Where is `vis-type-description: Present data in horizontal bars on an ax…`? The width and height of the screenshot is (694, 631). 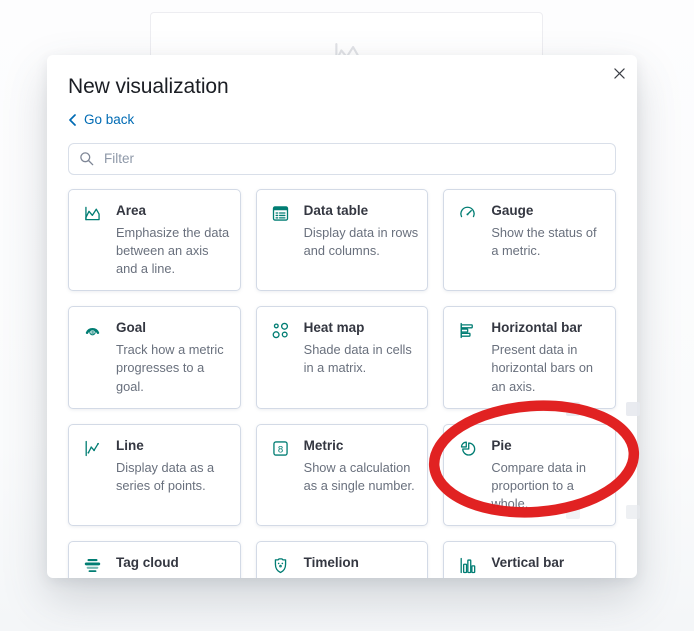 vis-type-description: Present data in horizontal bars on an ax… is located at coordinates (542, 368).